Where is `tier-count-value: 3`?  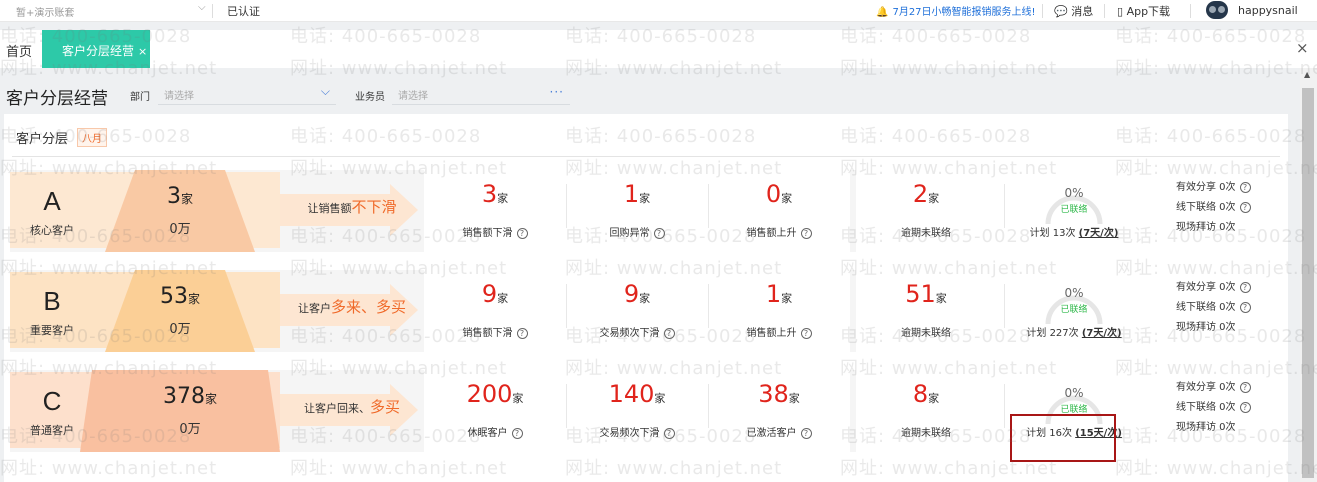
tier-count-value: 3 is located at coordinates (173, 196).